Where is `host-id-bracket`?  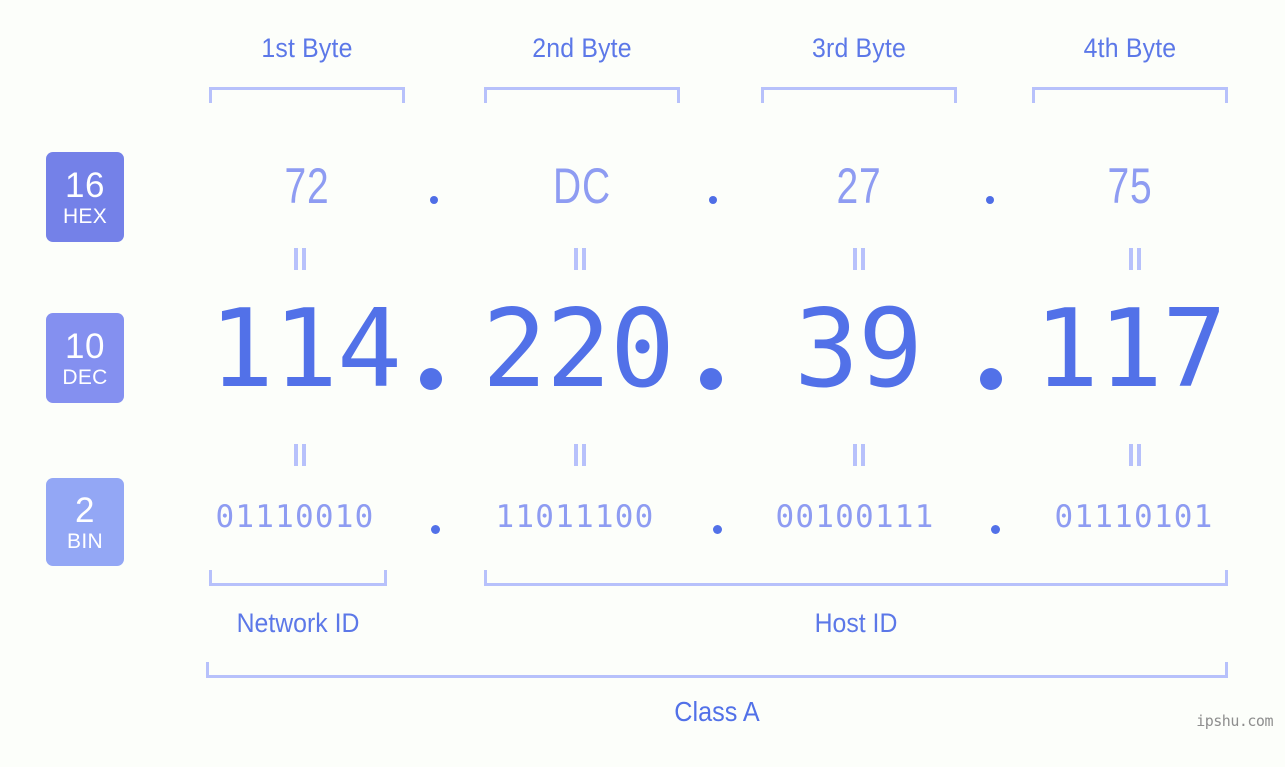 host-id-bracket is located at coordinates (856, 578).